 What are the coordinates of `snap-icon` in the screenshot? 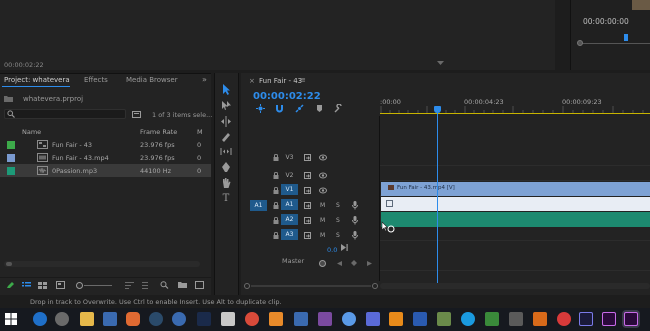 It's located at (279, 108).